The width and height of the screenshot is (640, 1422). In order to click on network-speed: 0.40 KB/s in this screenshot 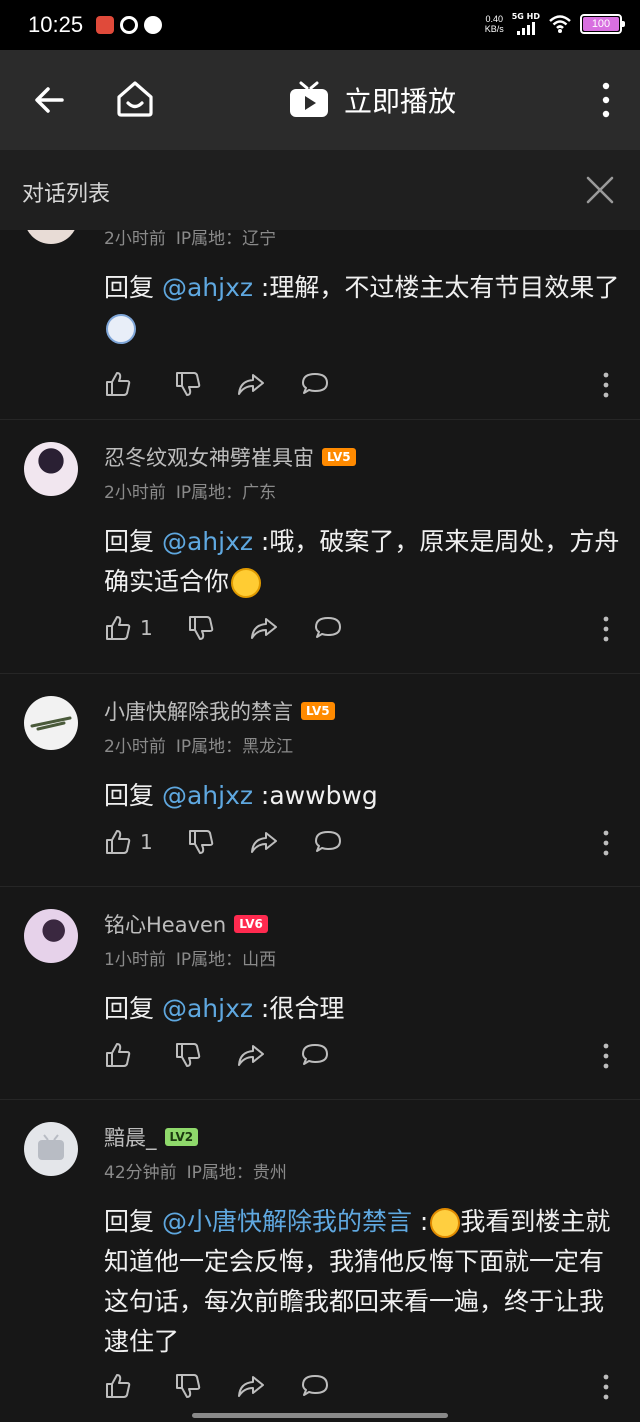, I will do `click(494, 24)`.